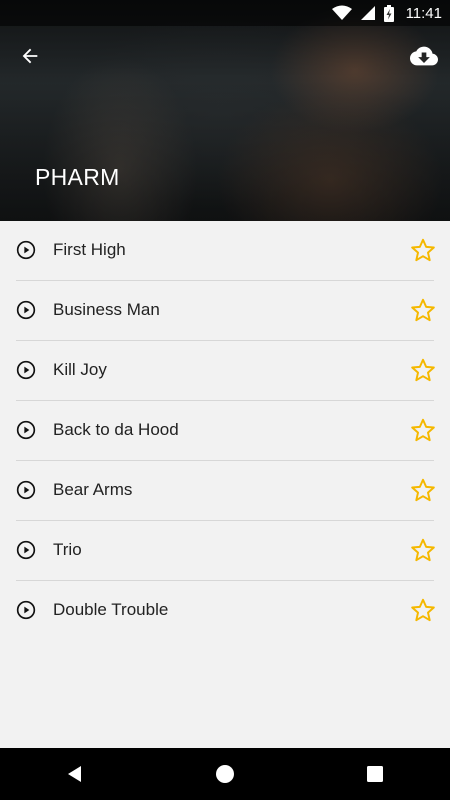  I want to click on battery-icon, so click(388, 13).